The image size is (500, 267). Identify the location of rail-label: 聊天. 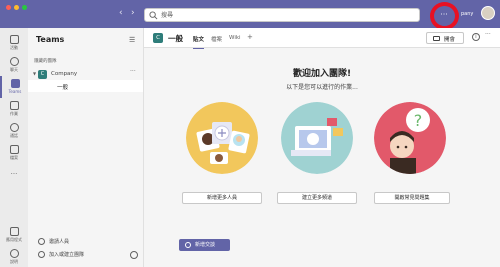
(14, 69).